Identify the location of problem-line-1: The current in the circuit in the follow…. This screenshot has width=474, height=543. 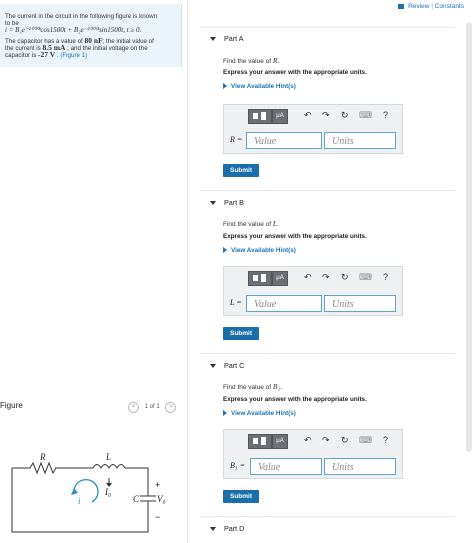
(81, 16).